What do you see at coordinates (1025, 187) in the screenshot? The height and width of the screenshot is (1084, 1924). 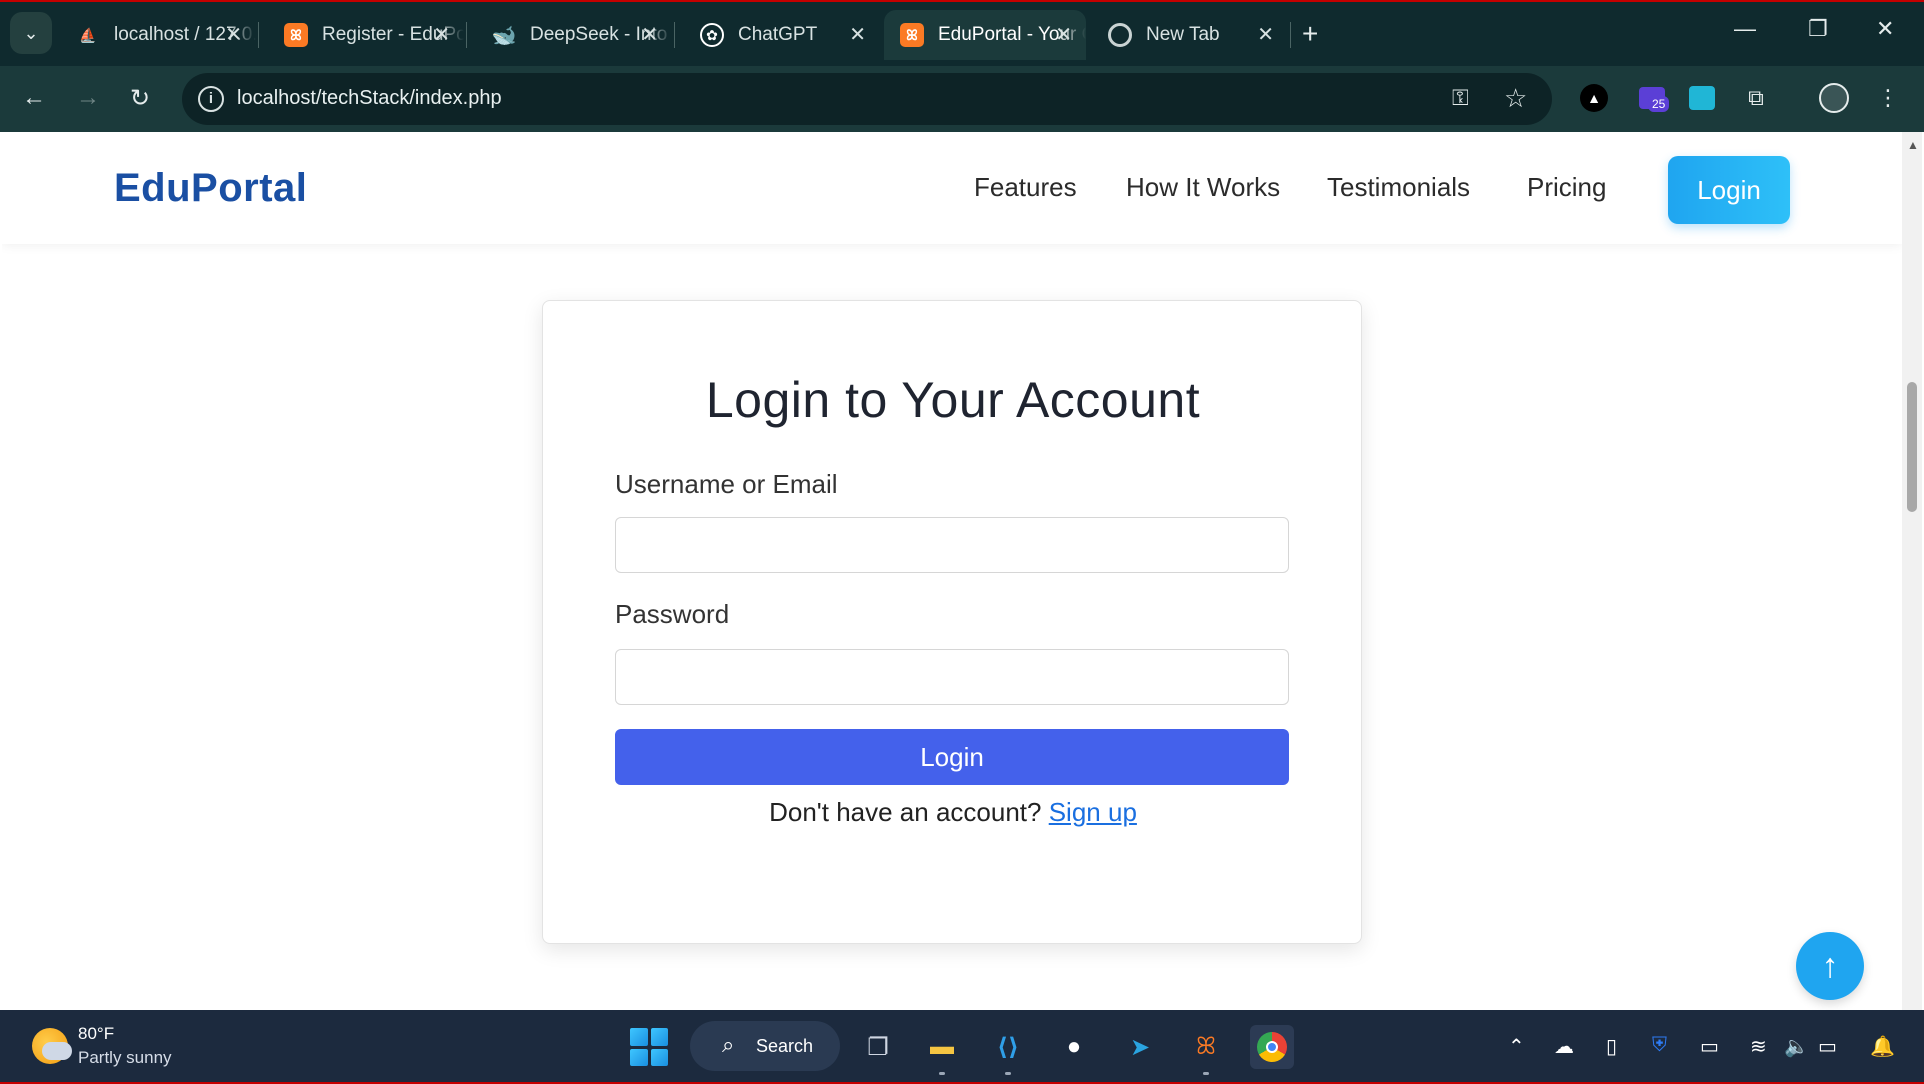 I see `nav-link-features: Features` at bounding box center [1025, 187].